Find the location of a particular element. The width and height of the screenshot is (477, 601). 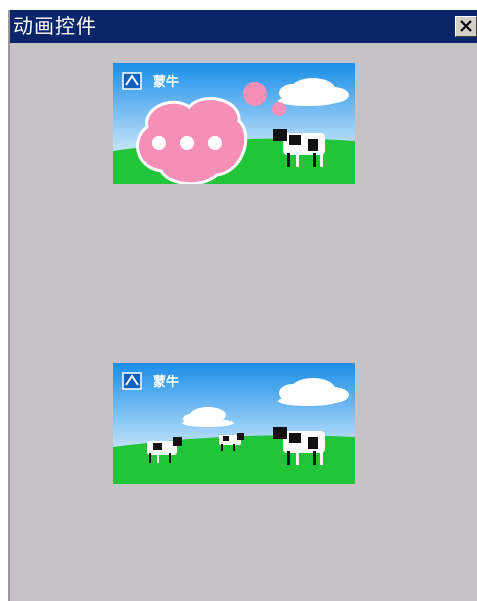

animation-frame-2: 蒙牛 is located at coordinates (234, 423).